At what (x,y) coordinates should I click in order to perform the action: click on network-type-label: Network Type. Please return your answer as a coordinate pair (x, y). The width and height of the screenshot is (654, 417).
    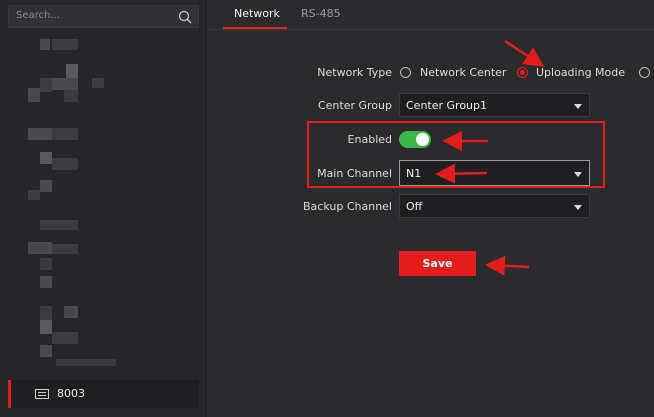
    Looking at the image, I should click on (354, 72).